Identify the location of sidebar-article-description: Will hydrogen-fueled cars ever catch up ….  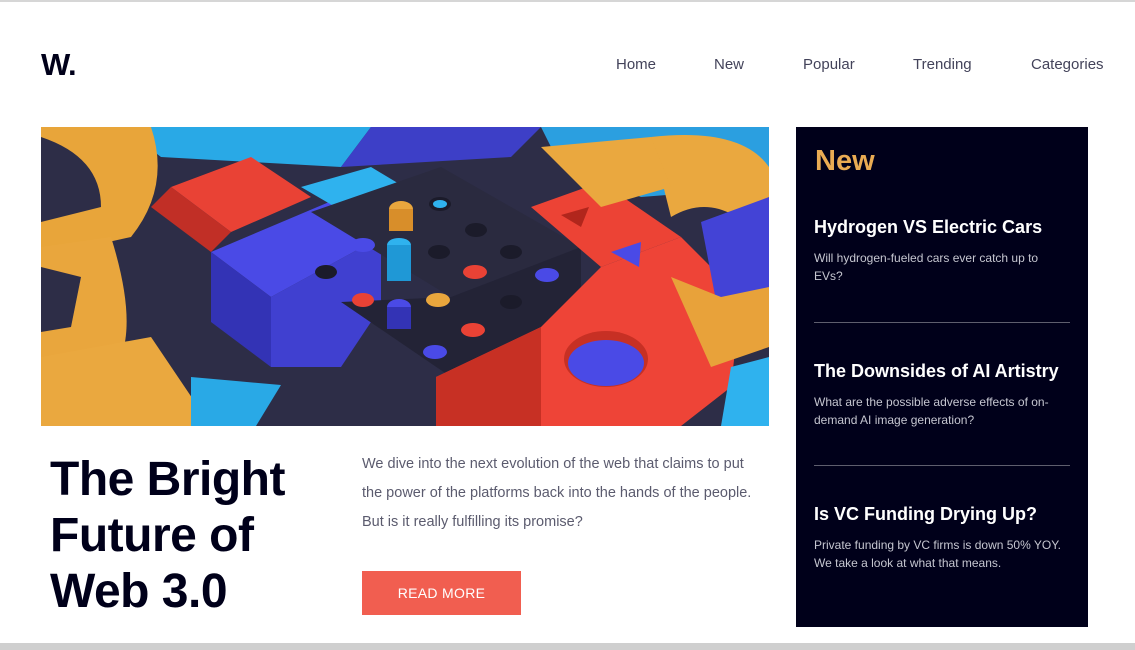
(926, 267).